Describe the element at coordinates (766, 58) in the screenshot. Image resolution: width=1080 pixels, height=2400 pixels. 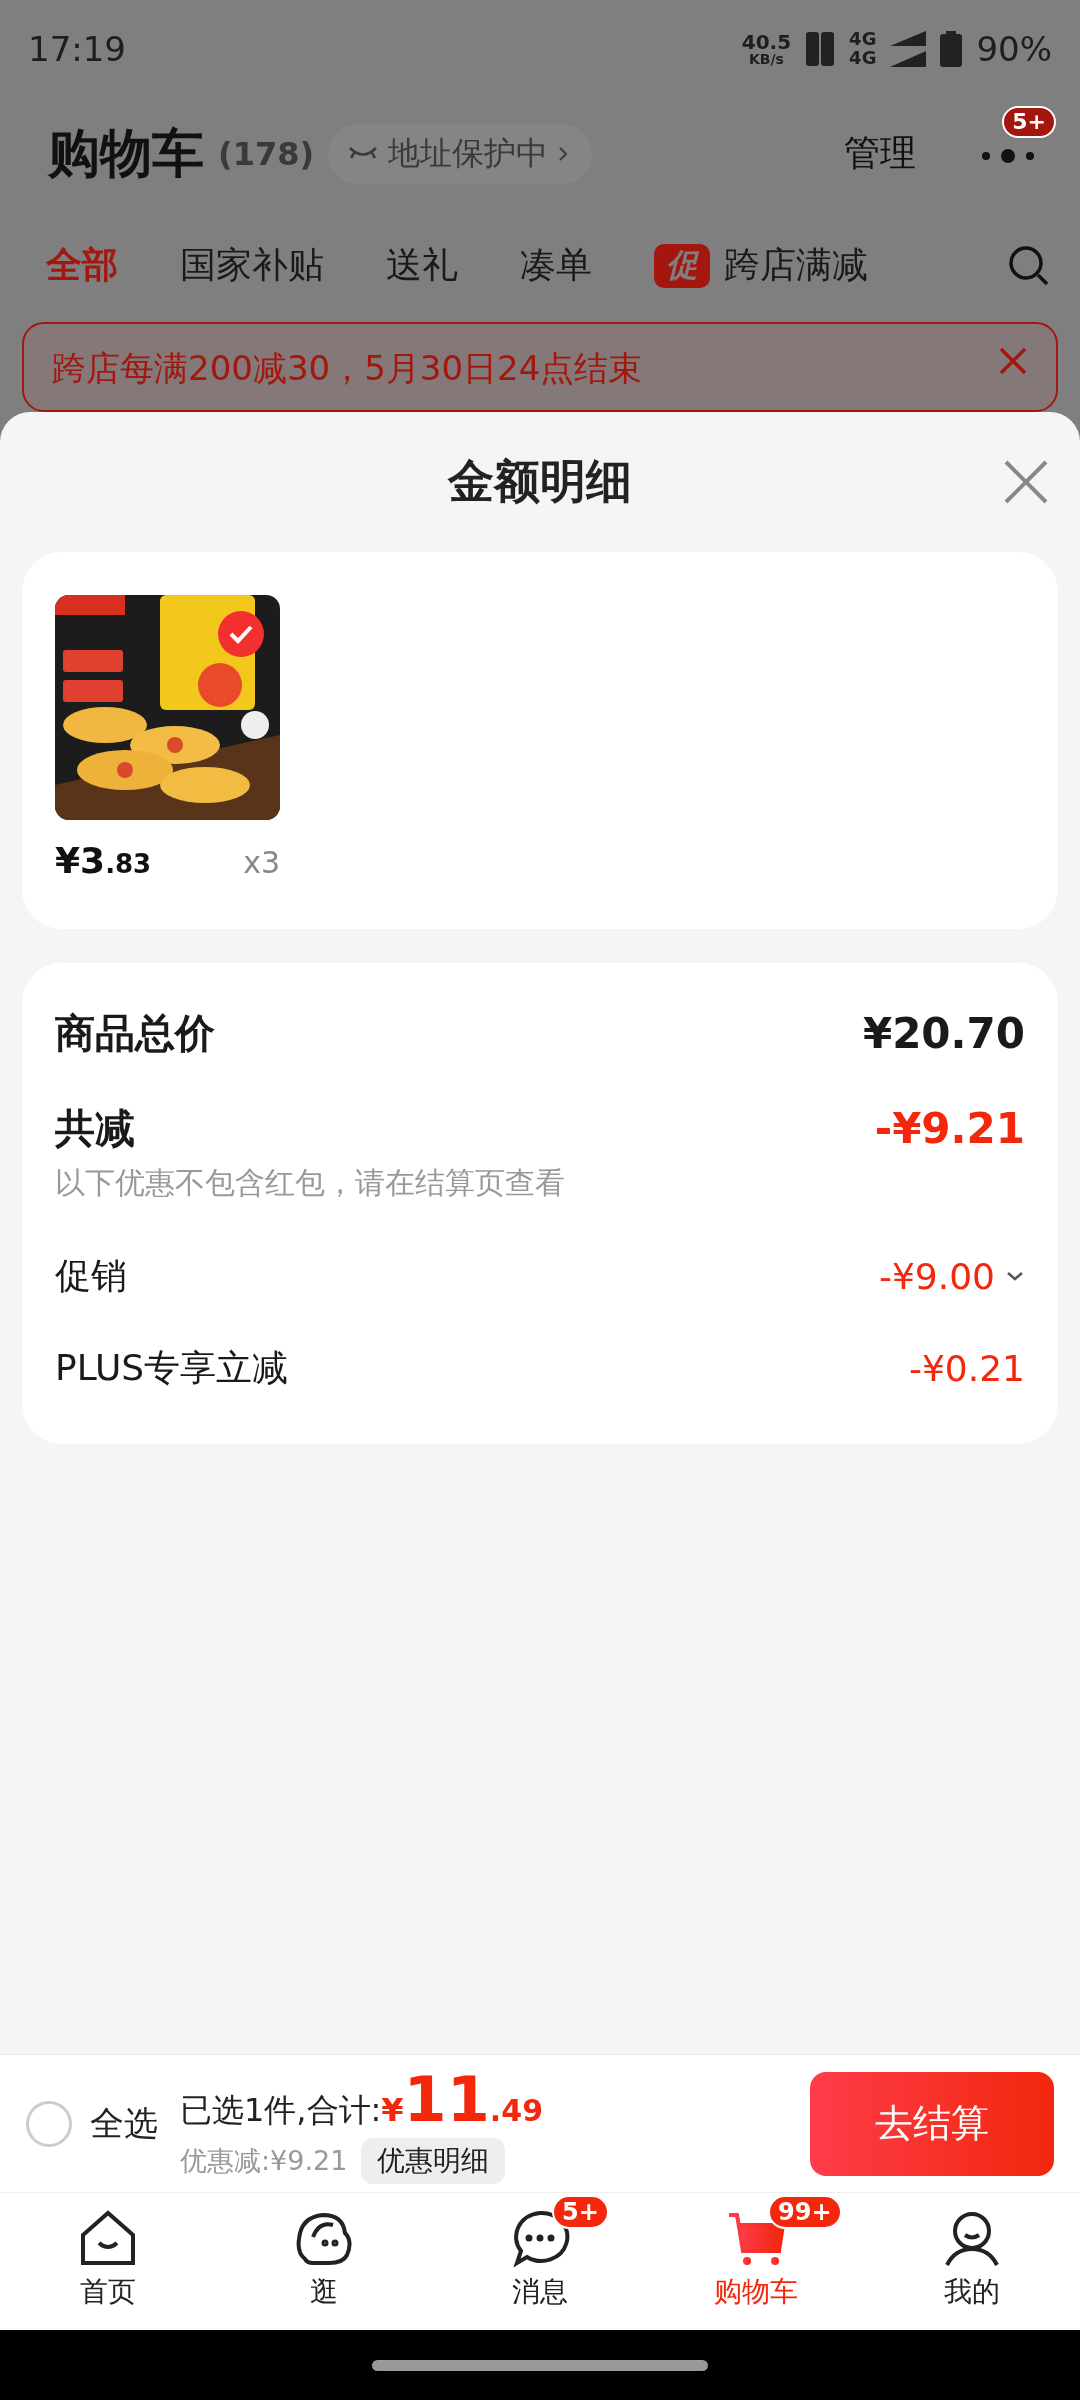
I see `net-speed-unit: KB/s` at that location.